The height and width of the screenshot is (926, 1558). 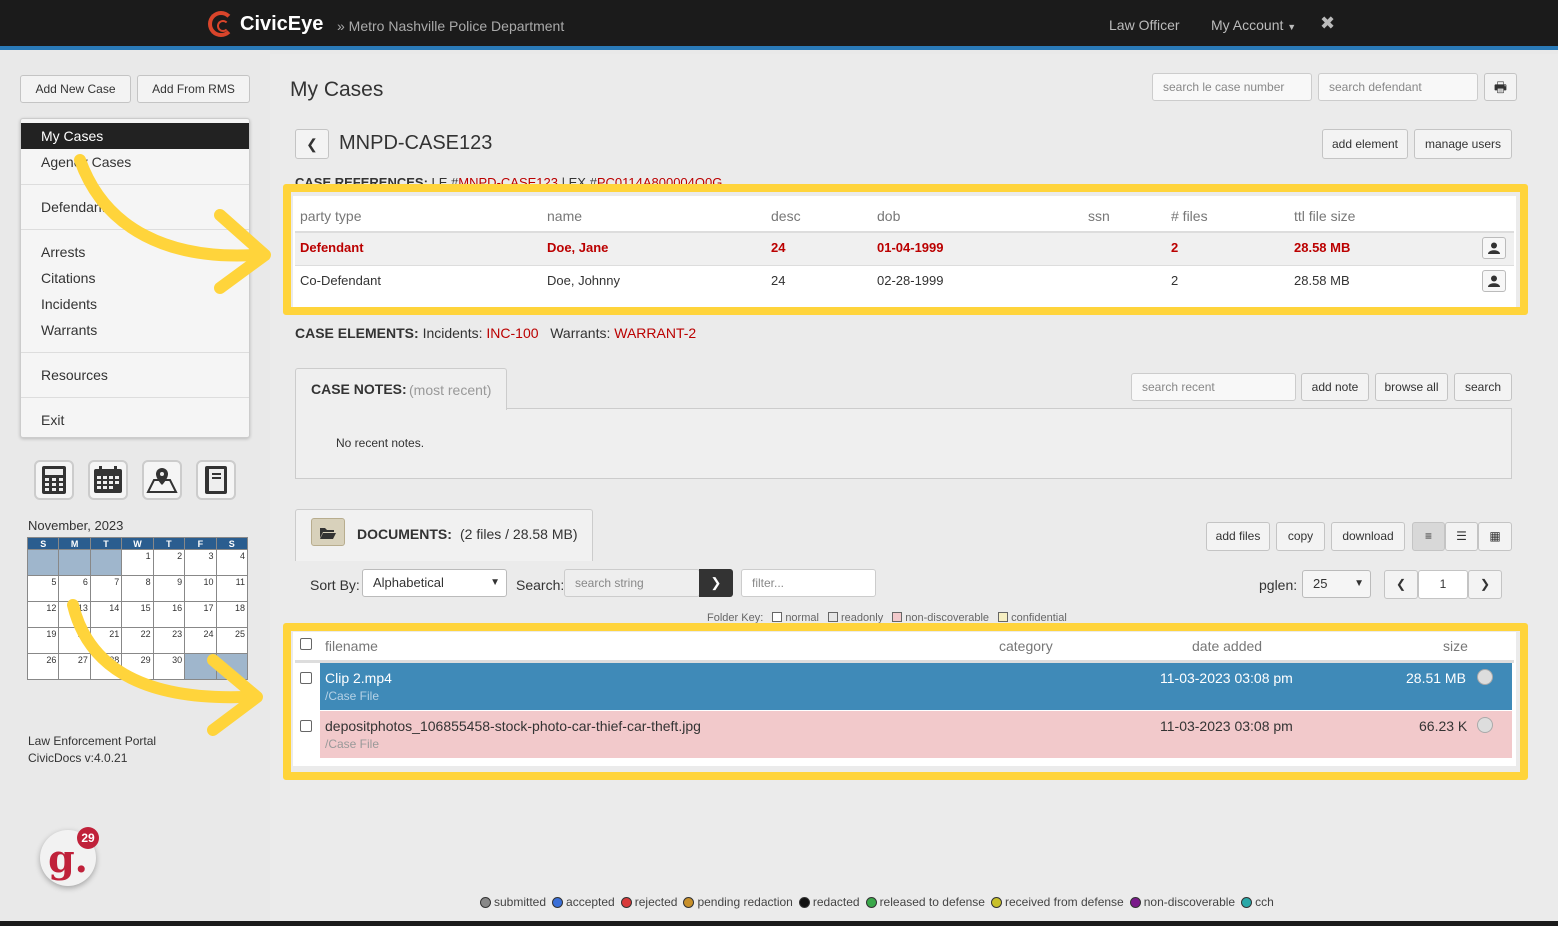 I want to click on swatch-confidential, so click(x=1003, y=617).